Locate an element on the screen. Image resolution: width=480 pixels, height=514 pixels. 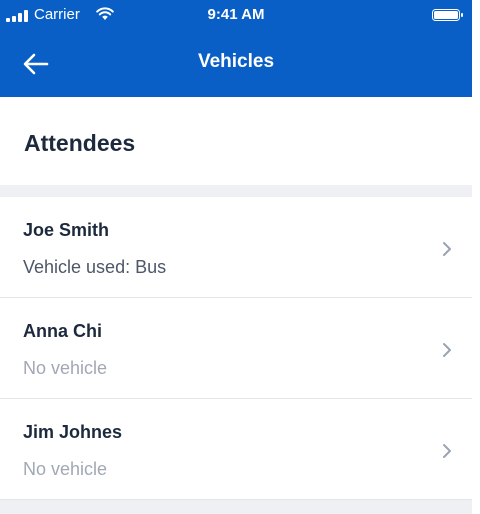
navigation-bar: Vehicles is located at coordinates (236, 63).